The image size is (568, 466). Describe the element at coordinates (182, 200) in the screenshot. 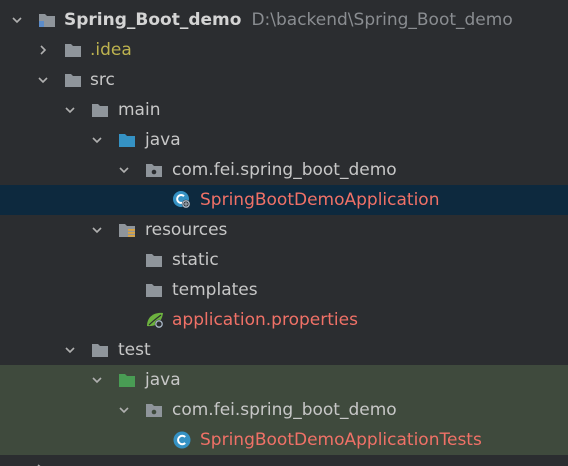

I see `spring-boot-class-icon` at that location.